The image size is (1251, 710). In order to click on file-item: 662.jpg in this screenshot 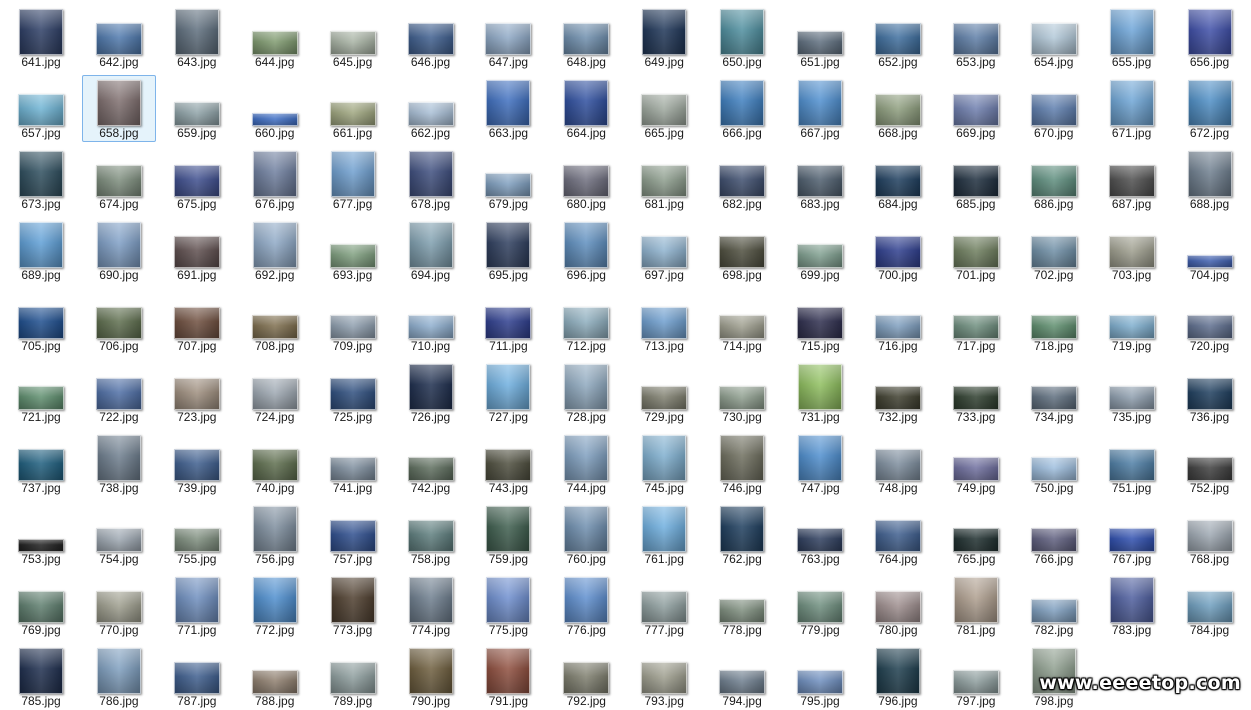, I will do `click(431, 108)`.